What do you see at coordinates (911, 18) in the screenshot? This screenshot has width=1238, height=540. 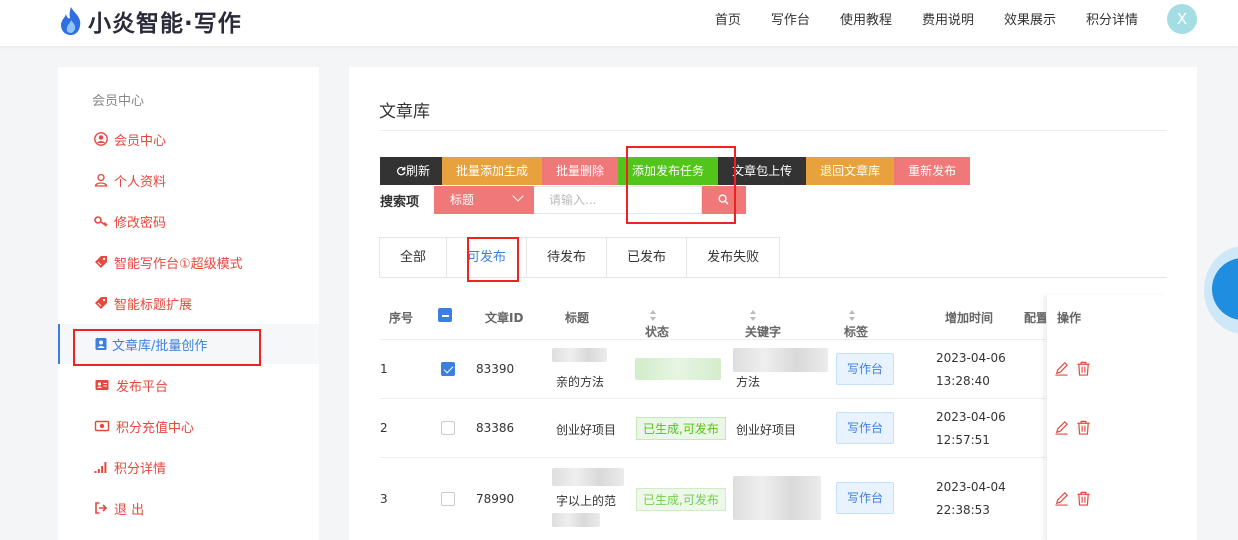 I see `top-nav: 首页 写作台 使用教程 费用说明 效果展示 积分详情` at bounding box center [911, 18].